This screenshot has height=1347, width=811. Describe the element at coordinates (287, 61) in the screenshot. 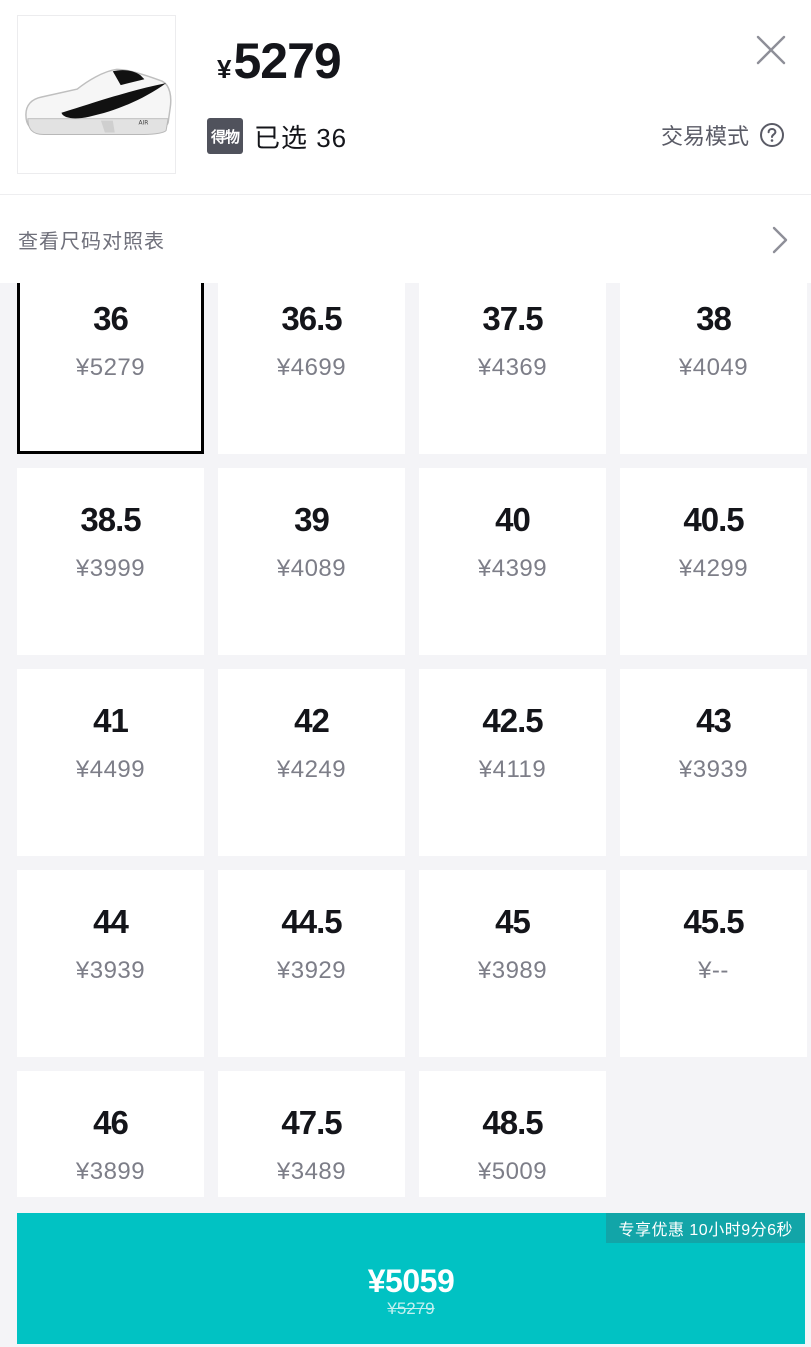

I see `price-value: 5279` at that location.